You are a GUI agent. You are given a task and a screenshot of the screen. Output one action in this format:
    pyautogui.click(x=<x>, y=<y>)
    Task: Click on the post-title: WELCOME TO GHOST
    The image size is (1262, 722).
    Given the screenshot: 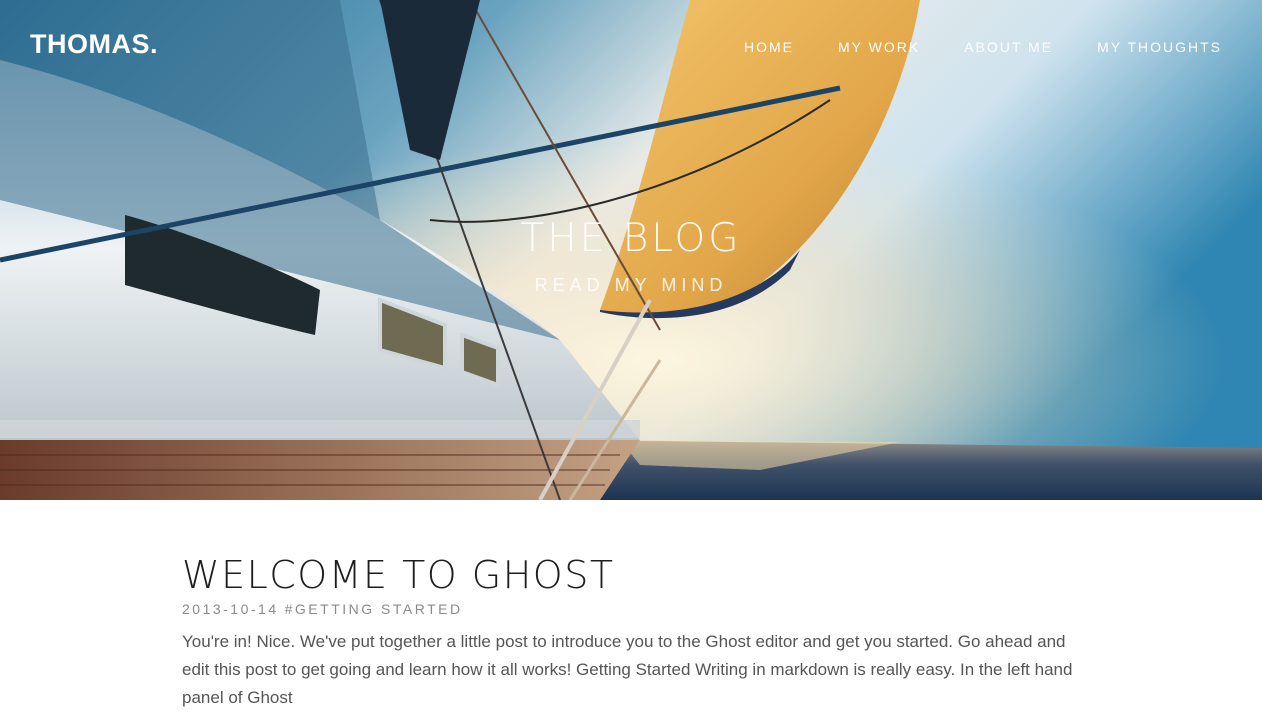 What is the action you would take?
    pyautogui.click(x=632, y=575)
    